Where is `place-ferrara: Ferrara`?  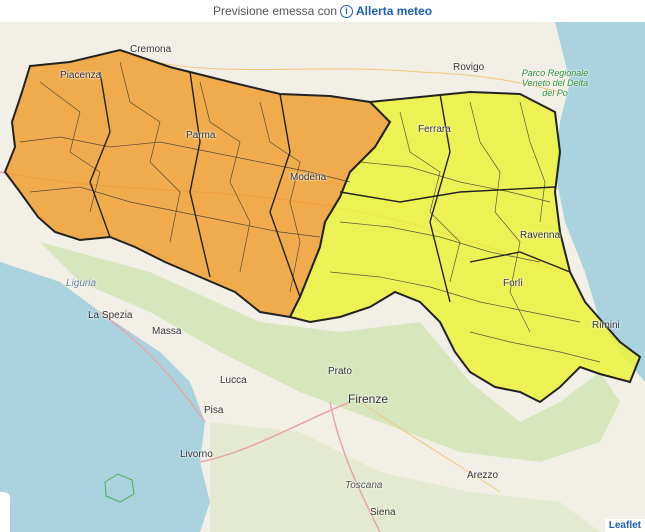 place-ferrara: Ferrara is located at coordinates (434, 129).